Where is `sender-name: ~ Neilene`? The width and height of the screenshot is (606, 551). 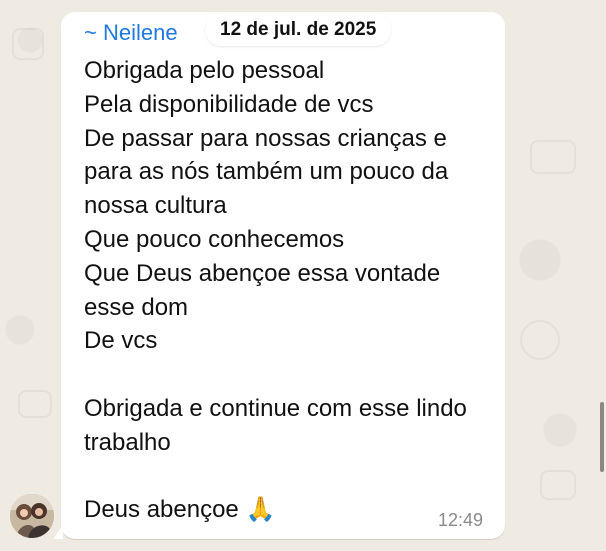 sender-name: ~ Neilene is located at coordinates (131, 33).